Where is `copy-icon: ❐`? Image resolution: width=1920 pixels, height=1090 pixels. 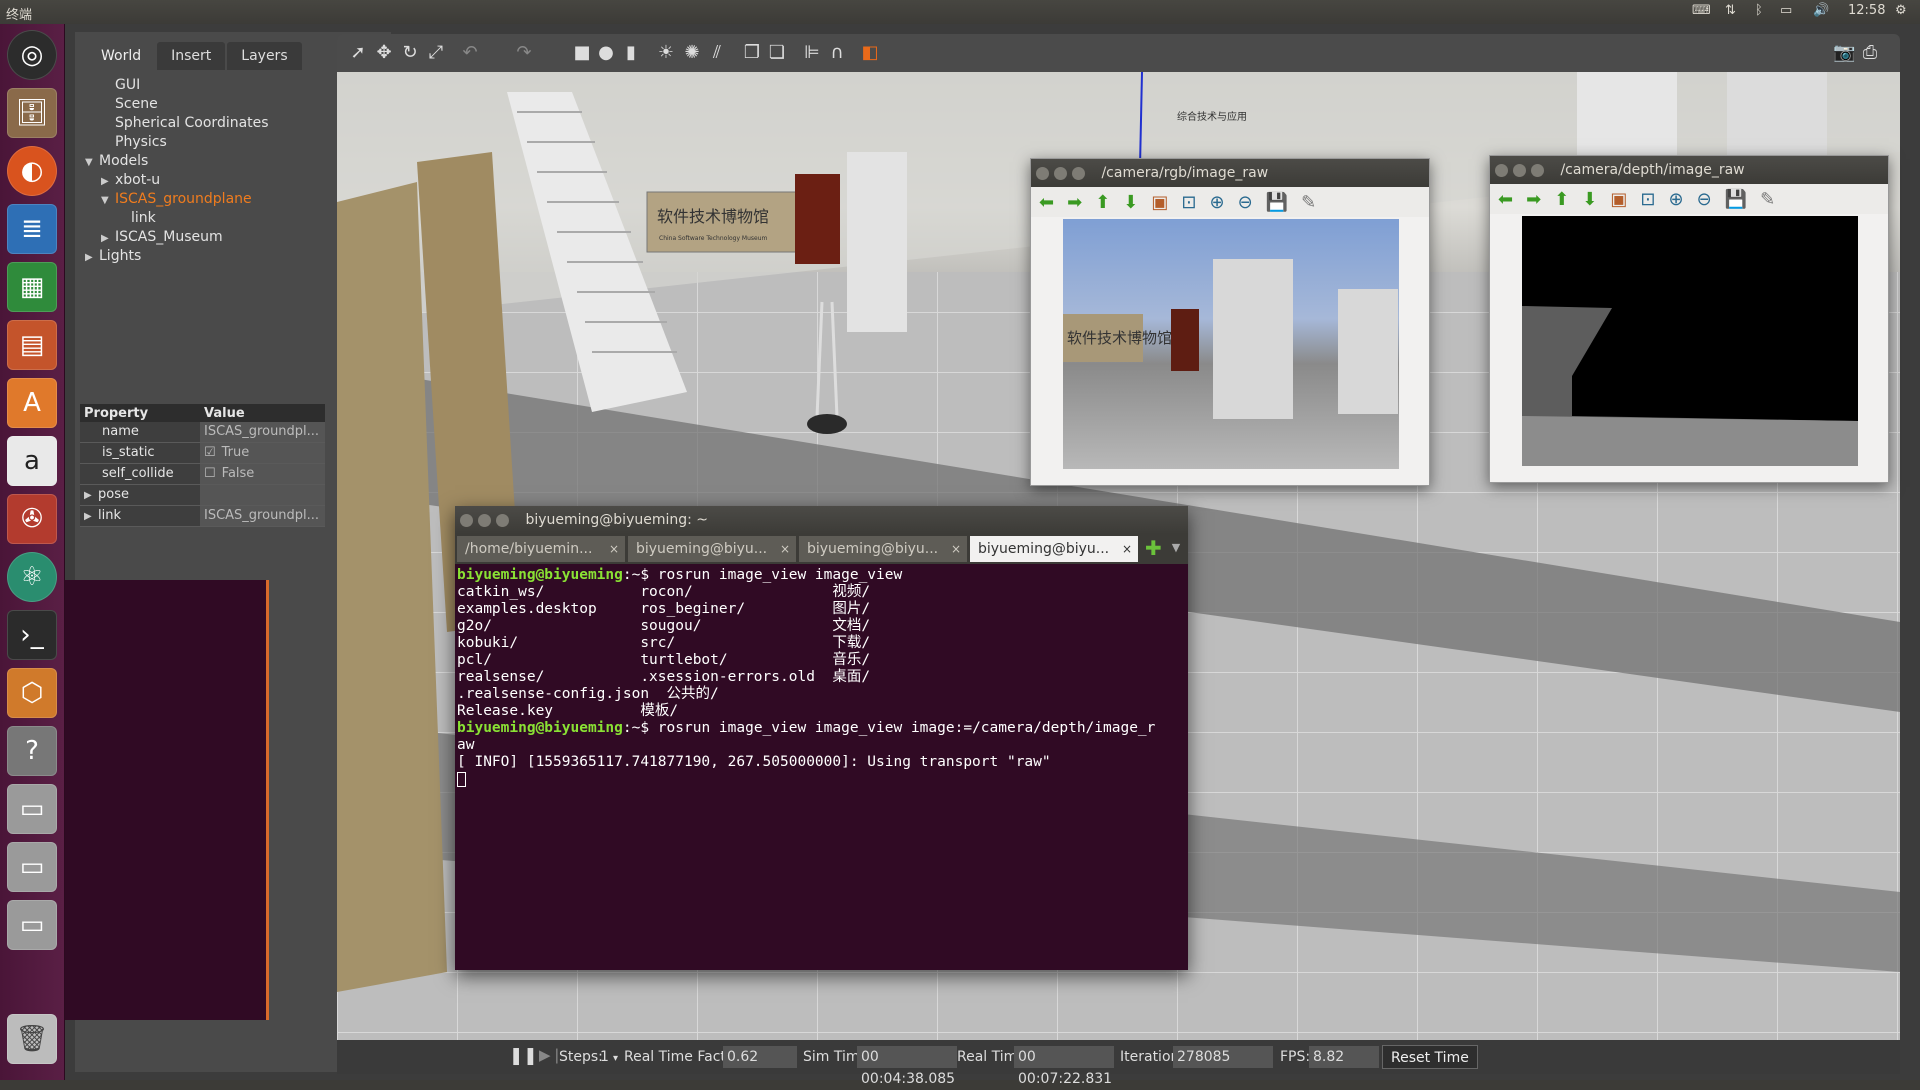
copy-icon: ❐ is located at coordinates (752, 53).